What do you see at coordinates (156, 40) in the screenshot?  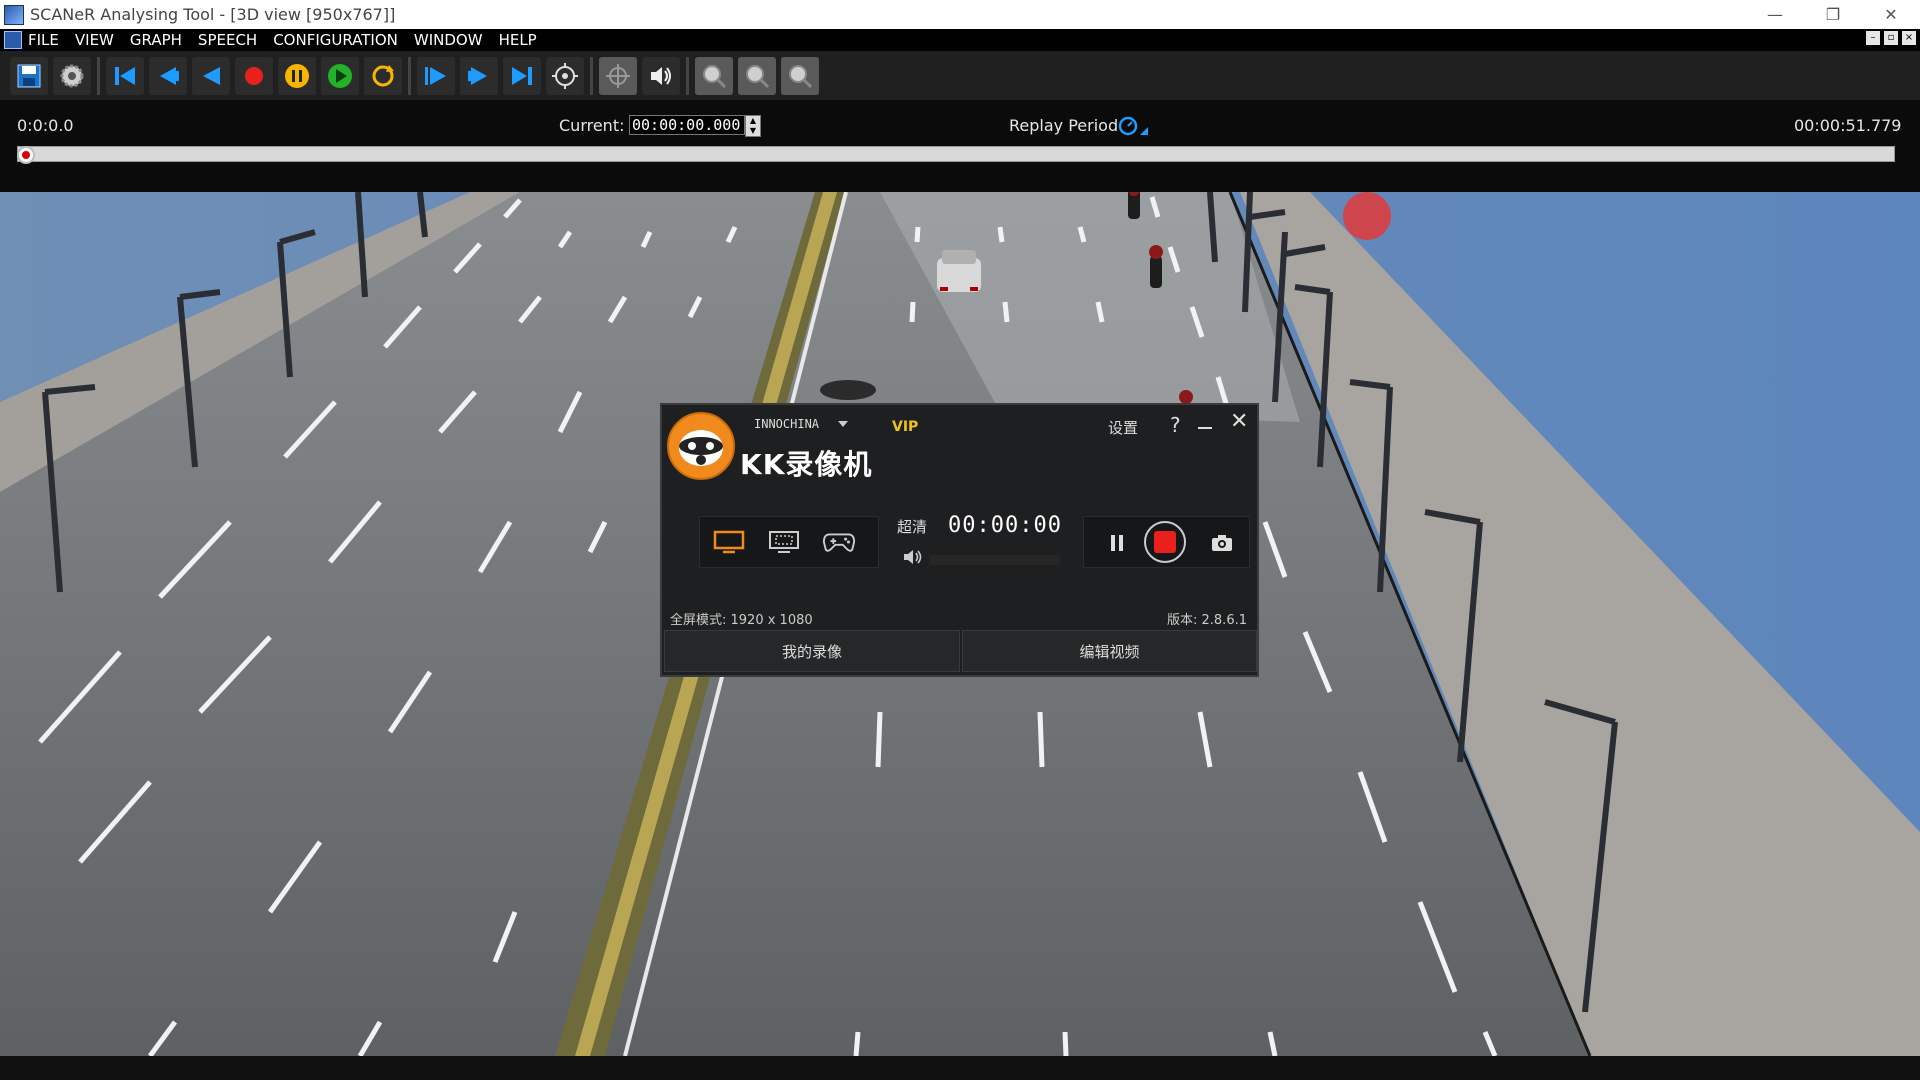 I see `menu-graph: GRAPH` at bounding box center [156, 40].